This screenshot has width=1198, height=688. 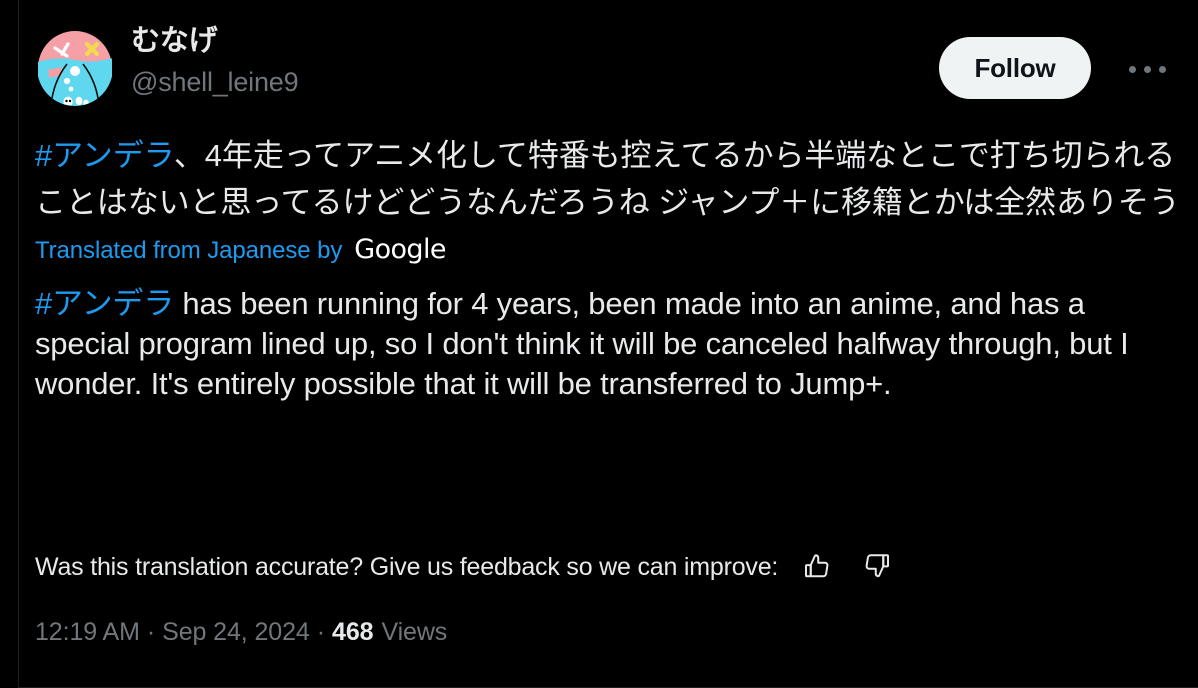 I want to click on avatar, so click(x=75, y=68).